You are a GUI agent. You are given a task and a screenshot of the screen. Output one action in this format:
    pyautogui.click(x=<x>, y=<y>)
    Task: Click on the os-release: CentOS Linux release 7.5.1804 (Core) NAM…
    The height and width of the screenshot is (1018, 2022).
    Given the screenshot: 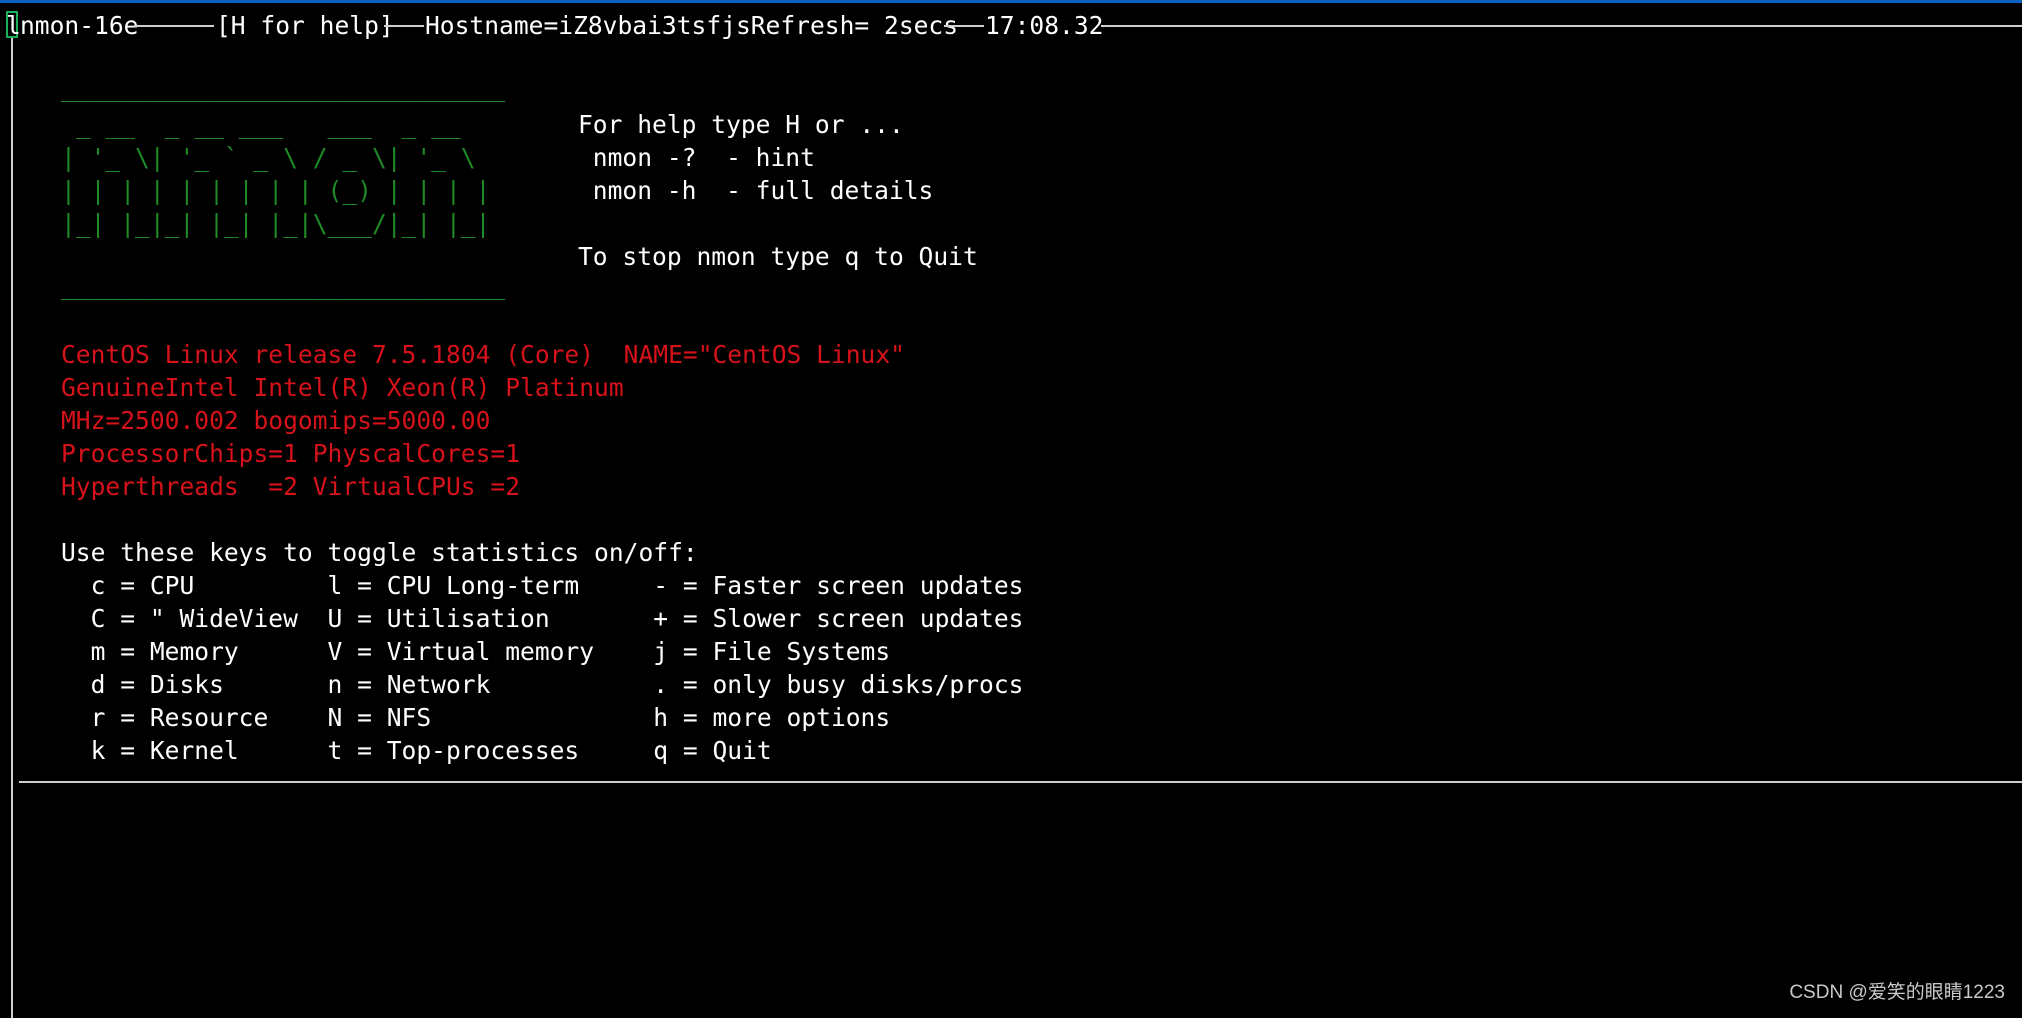 What is the action you would take?
    pyautogui.click(x=483, y=354)
    